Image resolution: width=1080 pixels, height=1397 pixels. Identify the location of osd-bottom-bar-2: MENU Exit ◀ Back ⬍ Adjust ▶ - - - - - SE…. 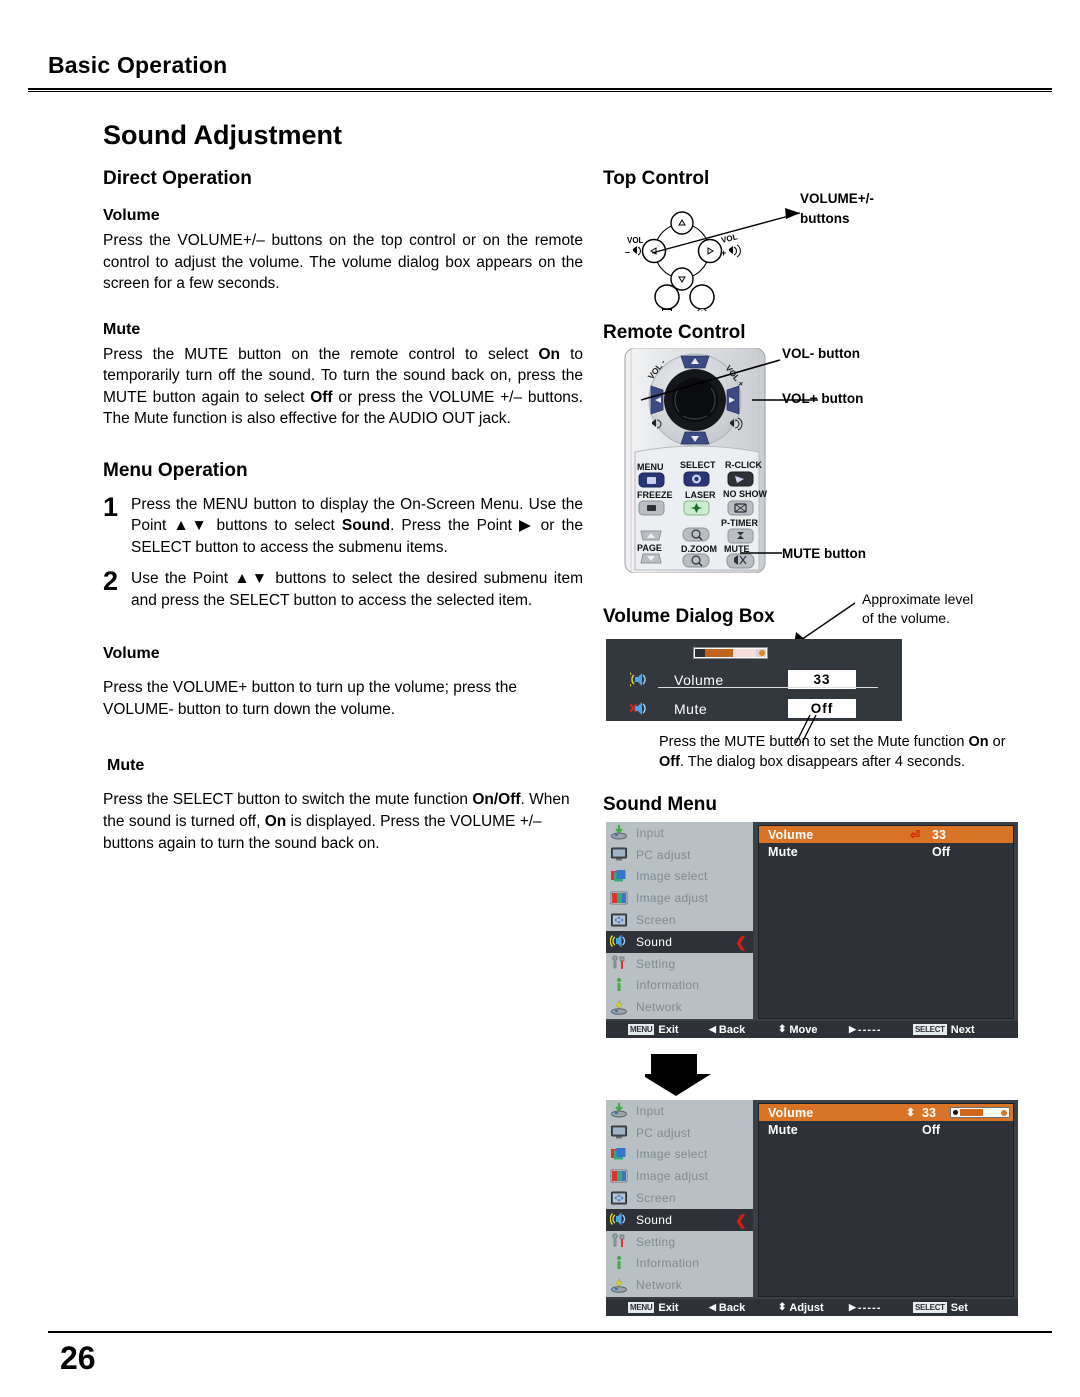
(812, 1307).